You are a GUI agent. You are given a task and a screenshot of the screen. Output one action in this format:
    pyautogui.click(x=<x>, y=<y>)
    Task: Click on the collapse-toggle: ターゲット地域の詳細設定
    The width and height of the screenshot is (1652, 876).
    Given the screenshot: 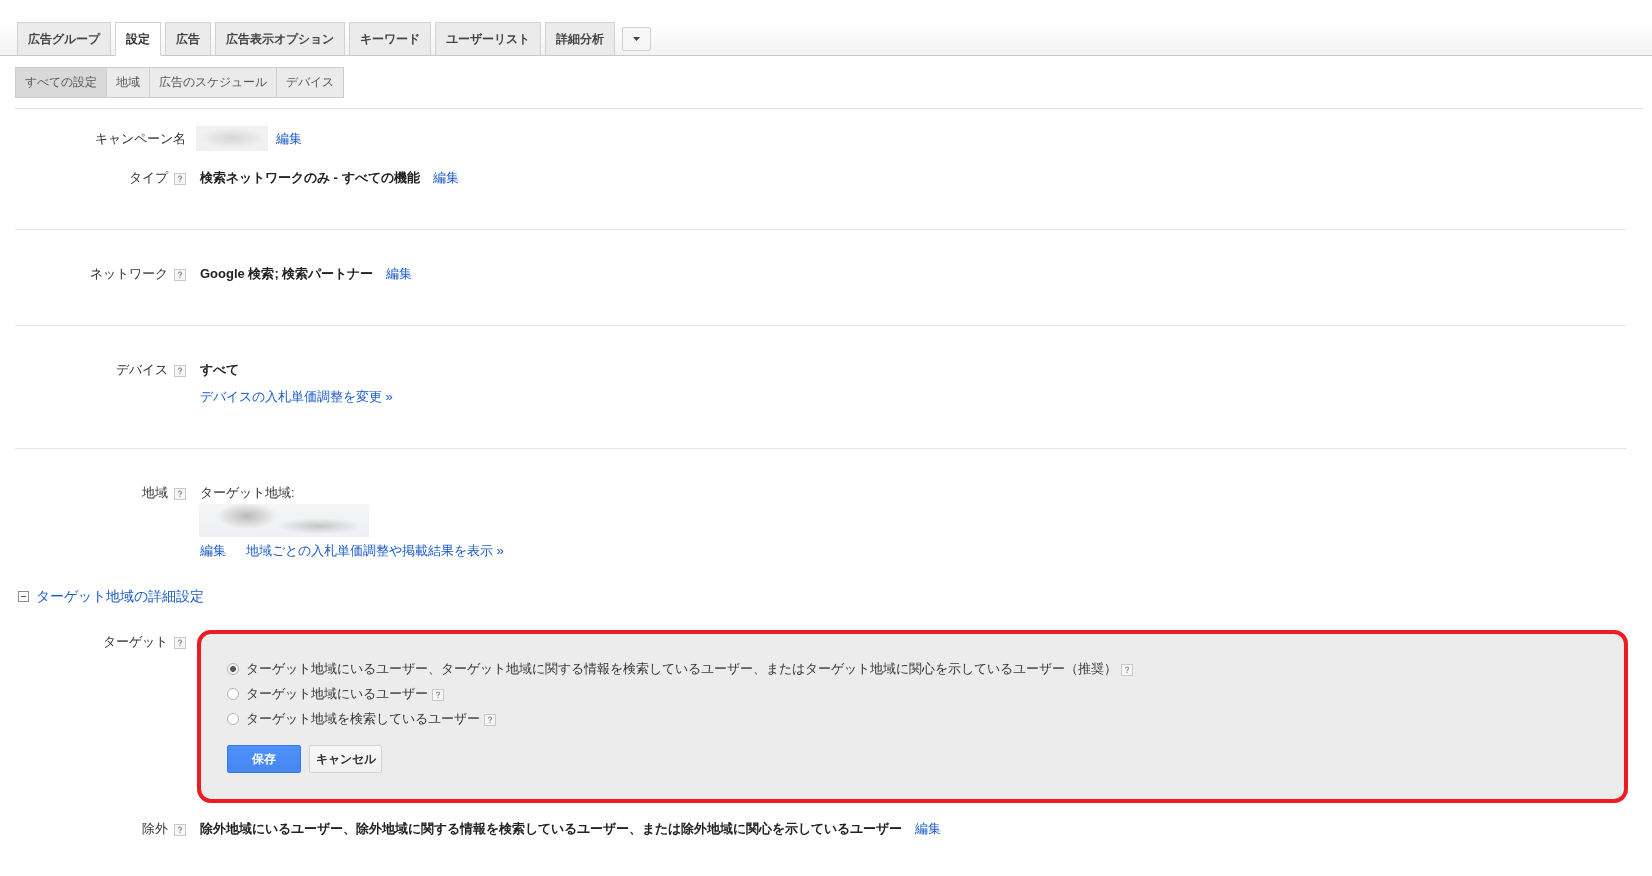 What is the action you would take?
    pyautogui.click(x=111, y=596)
    